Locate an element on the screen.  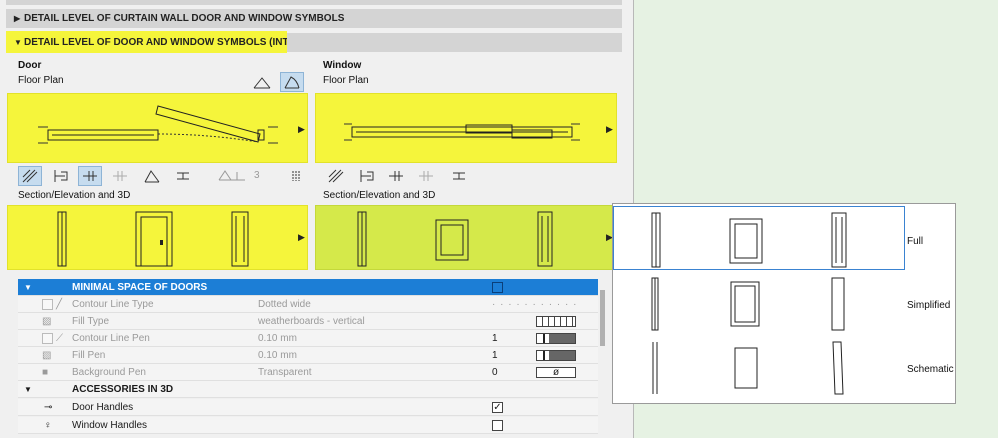
hatch-fill-icon is located at coordinates (30, 176).